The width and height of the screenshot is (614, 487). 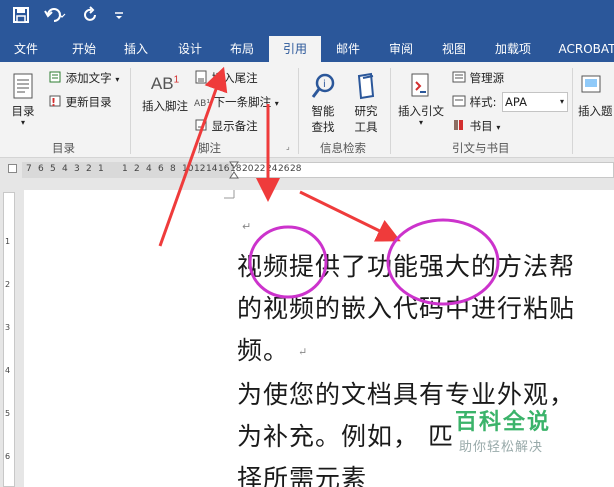 What do you see at coordinates (595, 95) in the screenshot?
I see `insert-caption-button: 插入题` at bounding box center [595, 95].